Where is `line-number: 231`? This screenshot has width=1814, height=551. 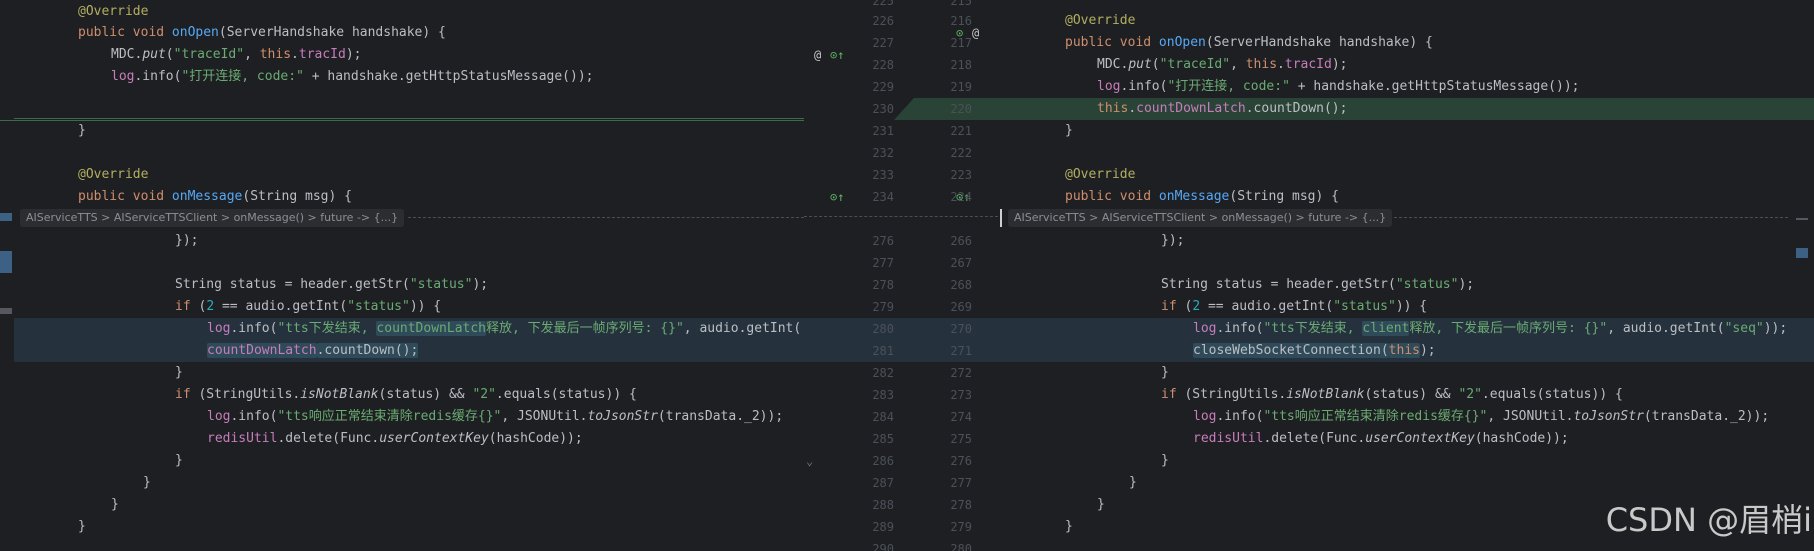
line-number: 231 is located at coordinates (883, 131).